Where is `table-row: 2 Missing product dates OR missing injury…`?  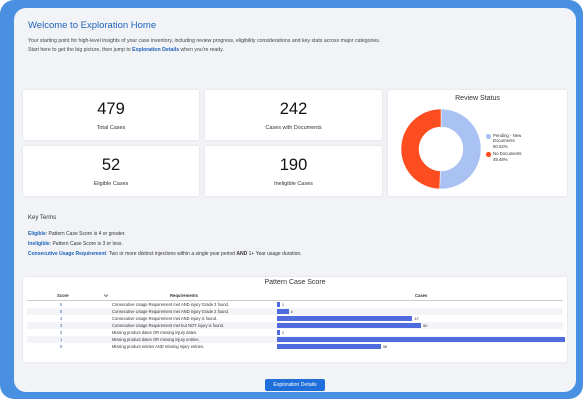
table-row: 2 Missing product dates OR missing injury… is located at coordinates (295, 332).